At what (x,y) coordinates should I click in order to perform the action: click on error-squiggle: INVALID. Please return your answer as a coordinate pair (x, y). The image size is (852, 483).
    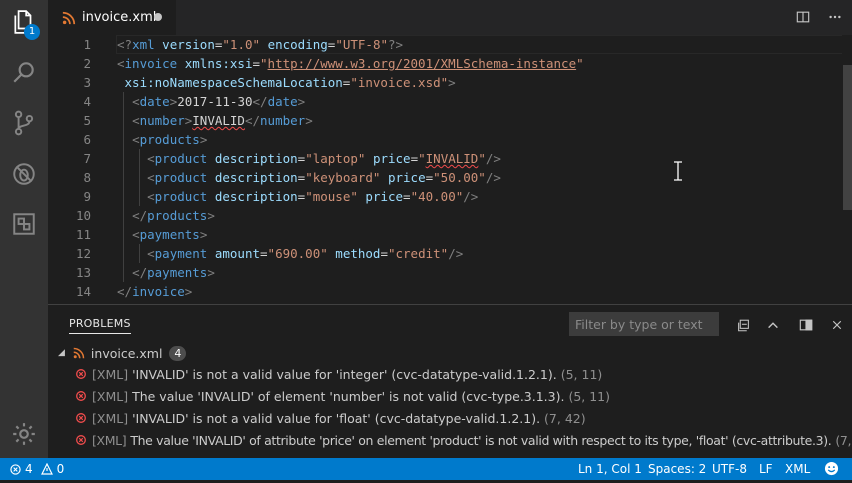
    Looking at the image, I should click on (218, 120).